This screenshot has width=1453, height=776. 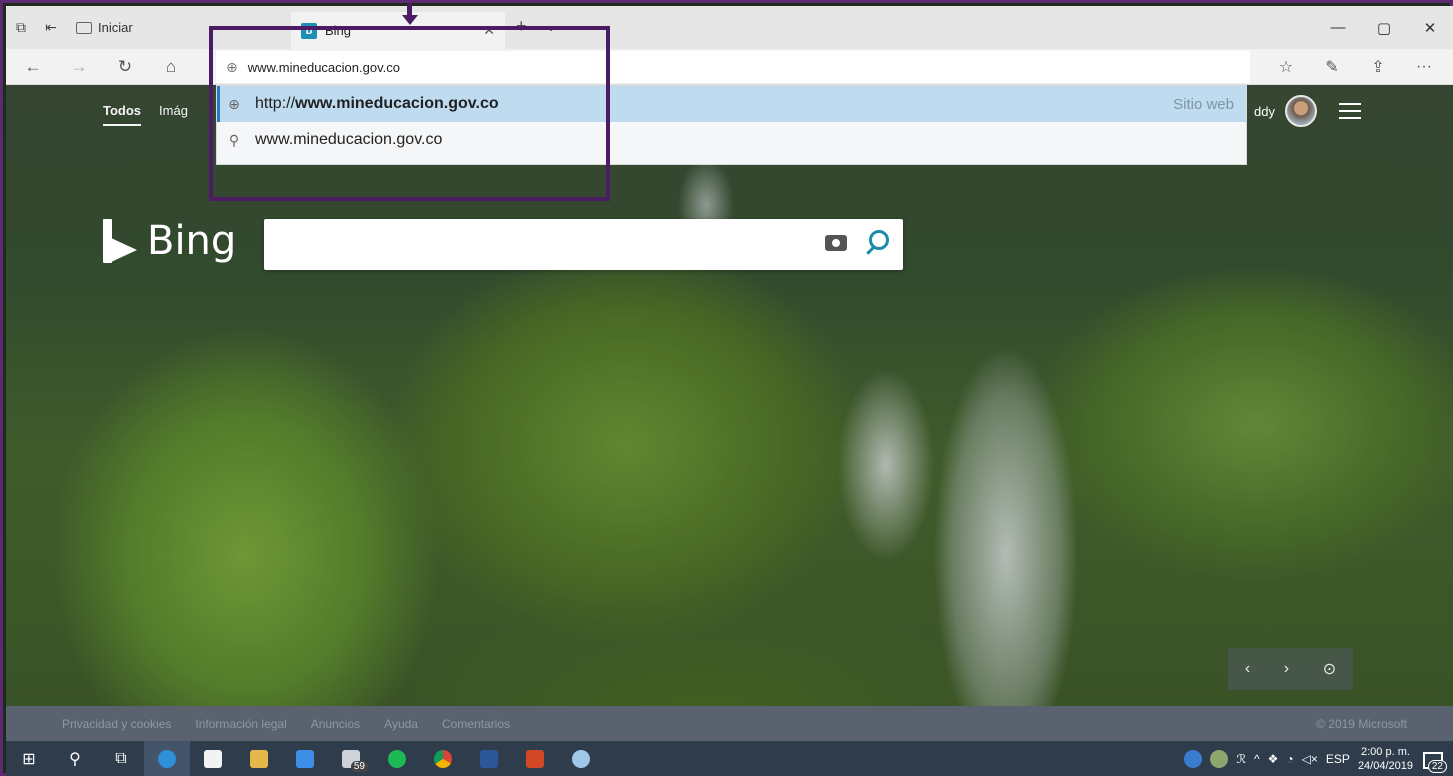 I want to click on language-indicator: ESP, so click(x=1338, y=759).